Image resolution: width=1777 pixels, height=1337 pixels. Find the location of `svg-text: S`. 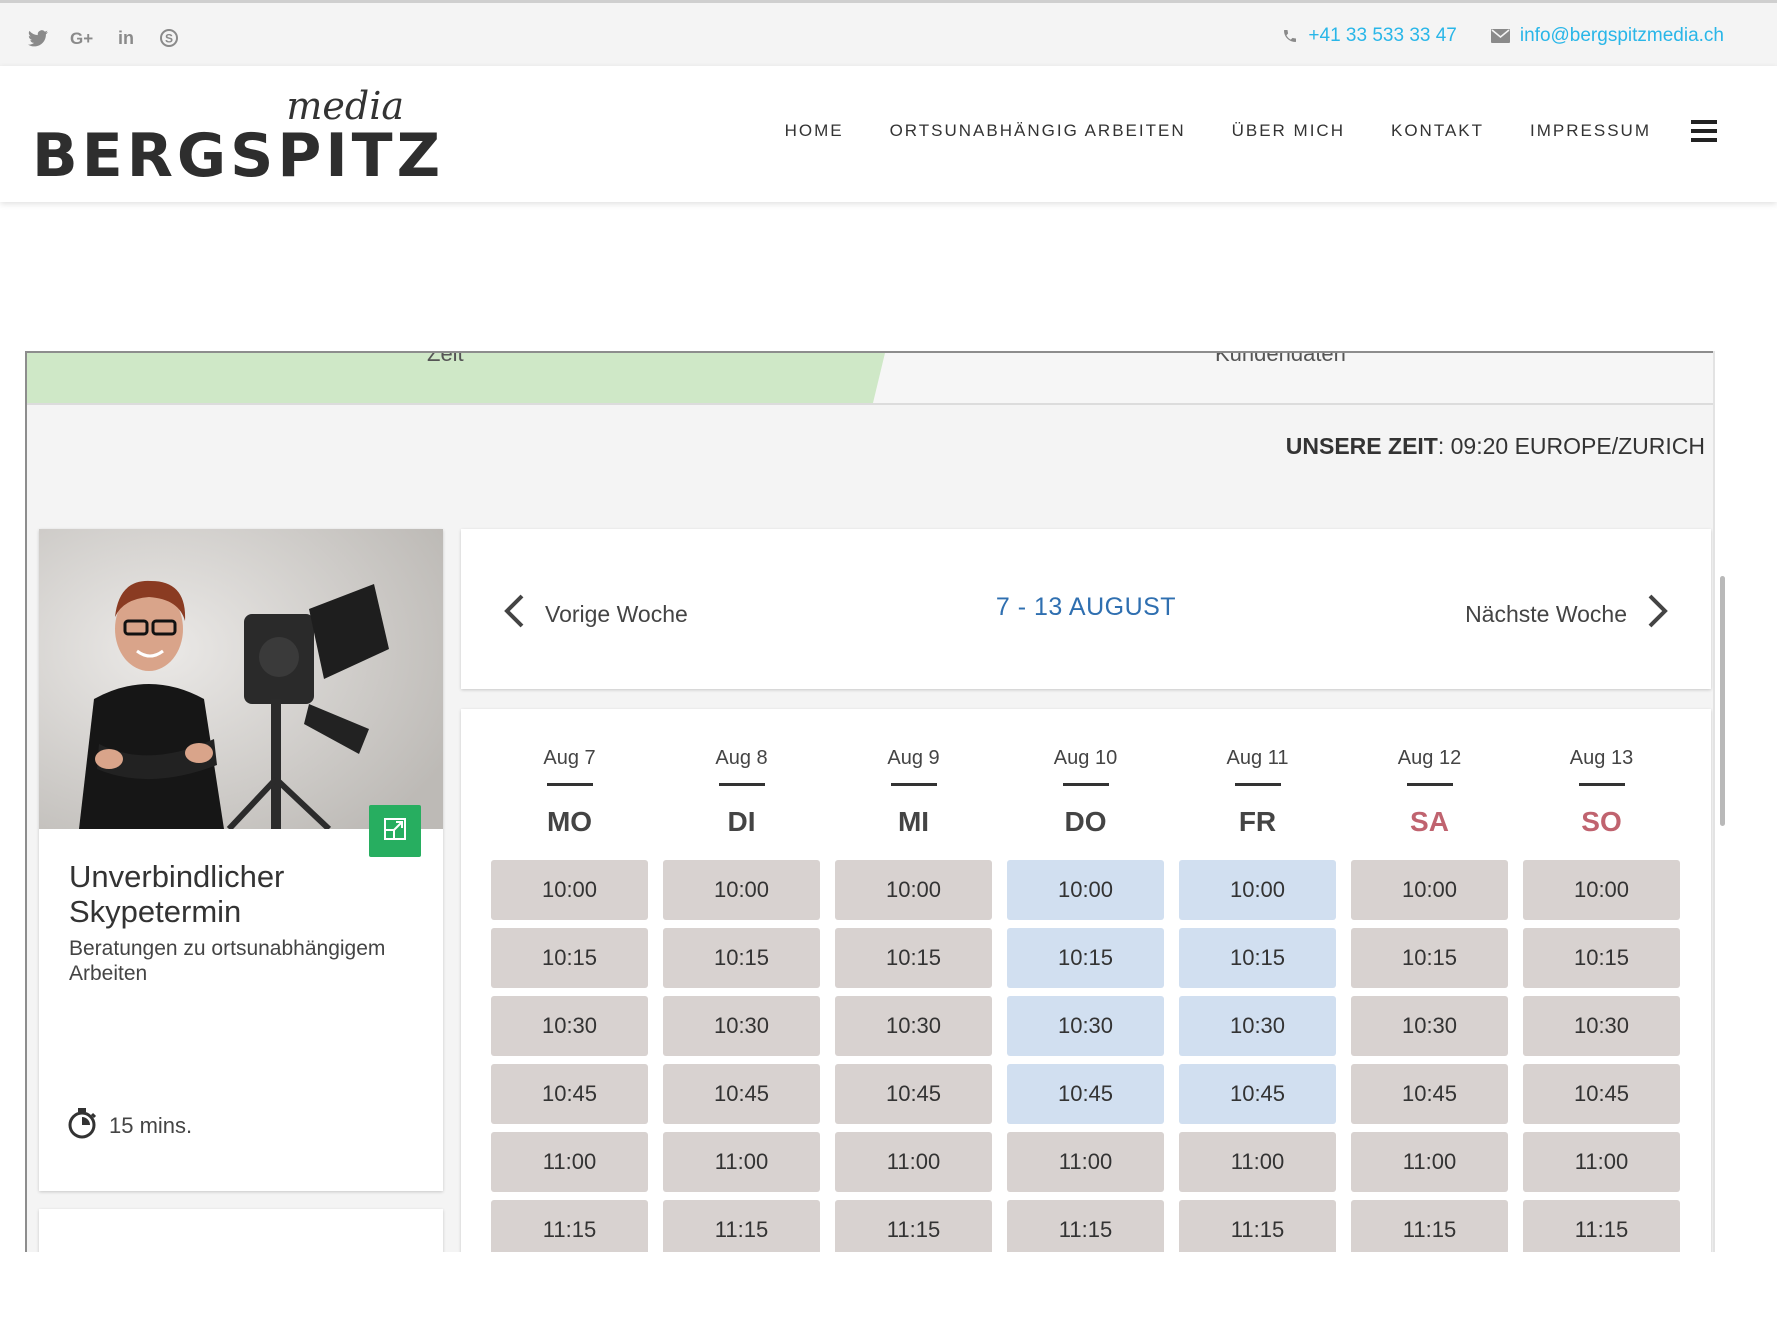

svg-text: S is located at coordinates (169, 39).